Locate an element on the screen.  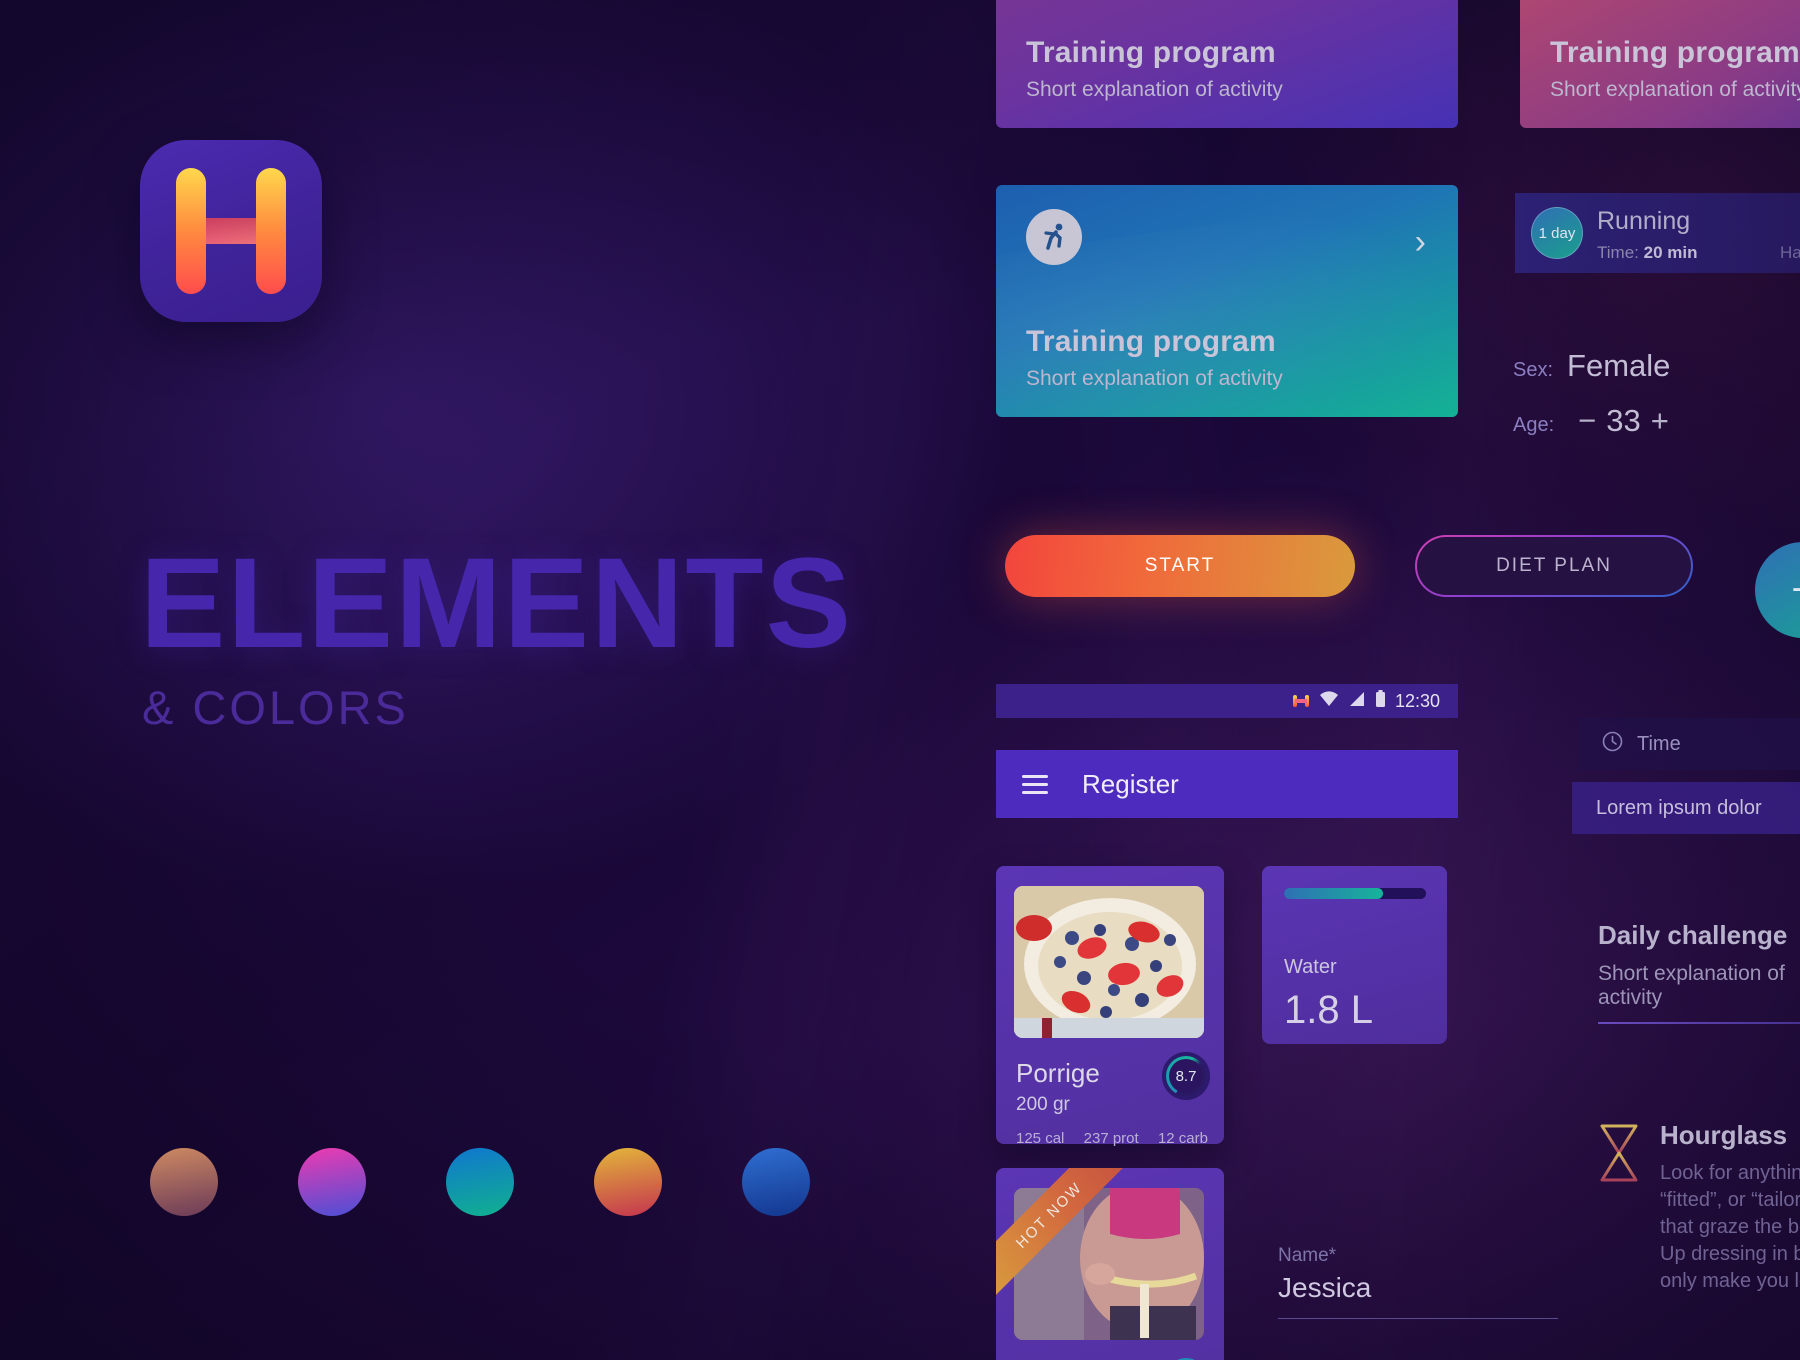
phone-app-bar: Register is located at coordinates (1227, 784).